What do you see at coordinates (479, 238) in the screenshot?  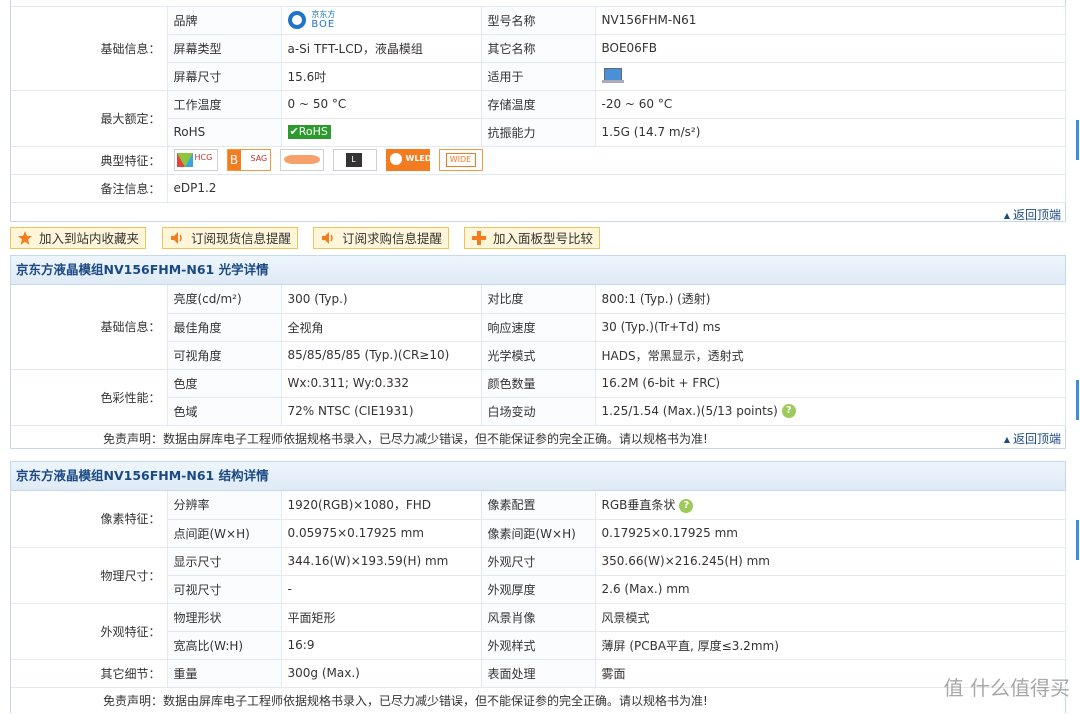 I see `plus-icon` at bounding box center [479, 238].